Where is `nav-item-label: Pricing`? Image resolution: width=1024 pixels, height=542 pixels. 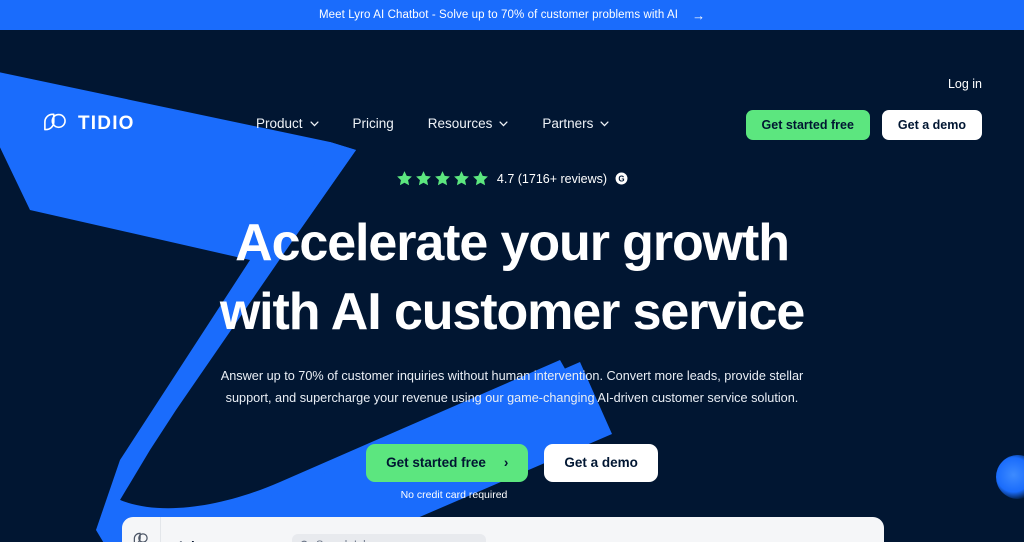 nav-item-label: Pricing is located at coordinates (373, 123).